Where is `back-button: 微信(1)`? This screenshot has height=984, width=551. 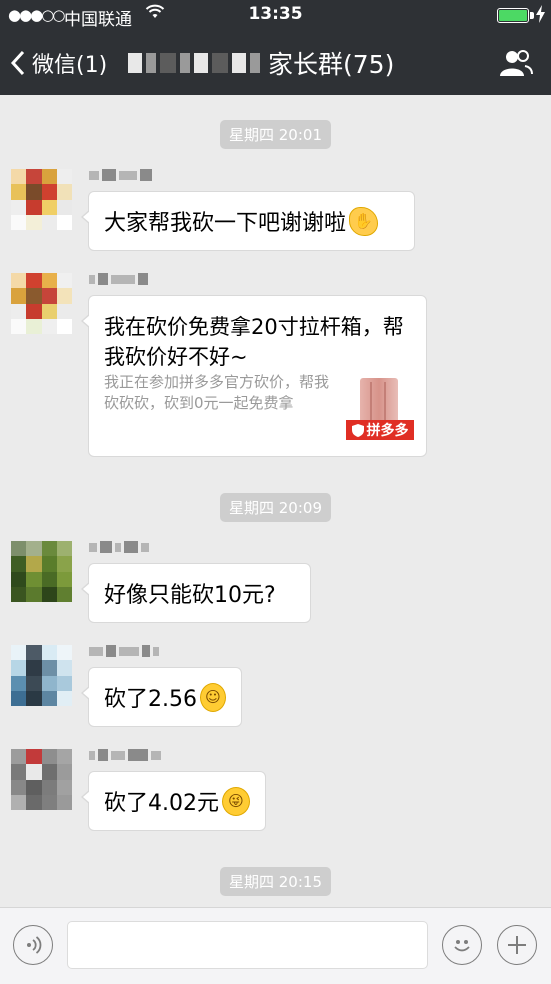
back-button: 微信(1) is located at coordinates (58, 63).